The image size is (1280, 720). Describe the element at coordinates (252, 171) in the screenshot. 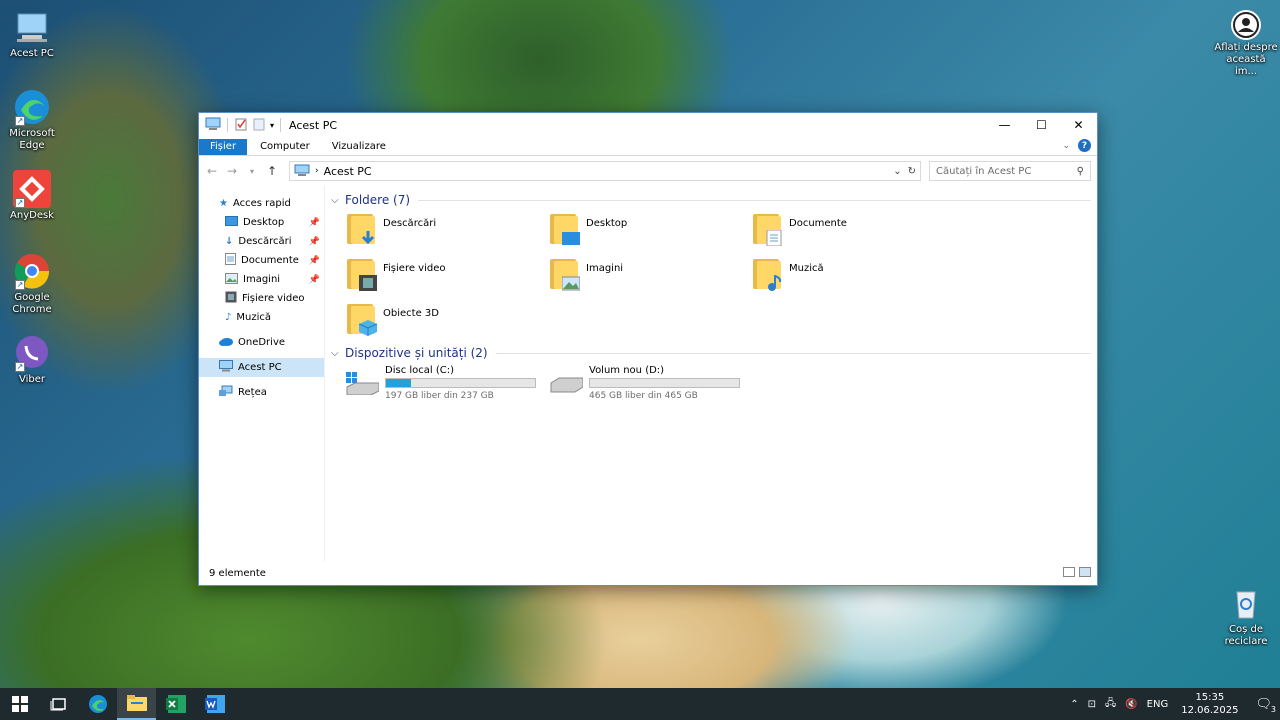

I see `recent-locations-chevron-icon: ▾` at that location.